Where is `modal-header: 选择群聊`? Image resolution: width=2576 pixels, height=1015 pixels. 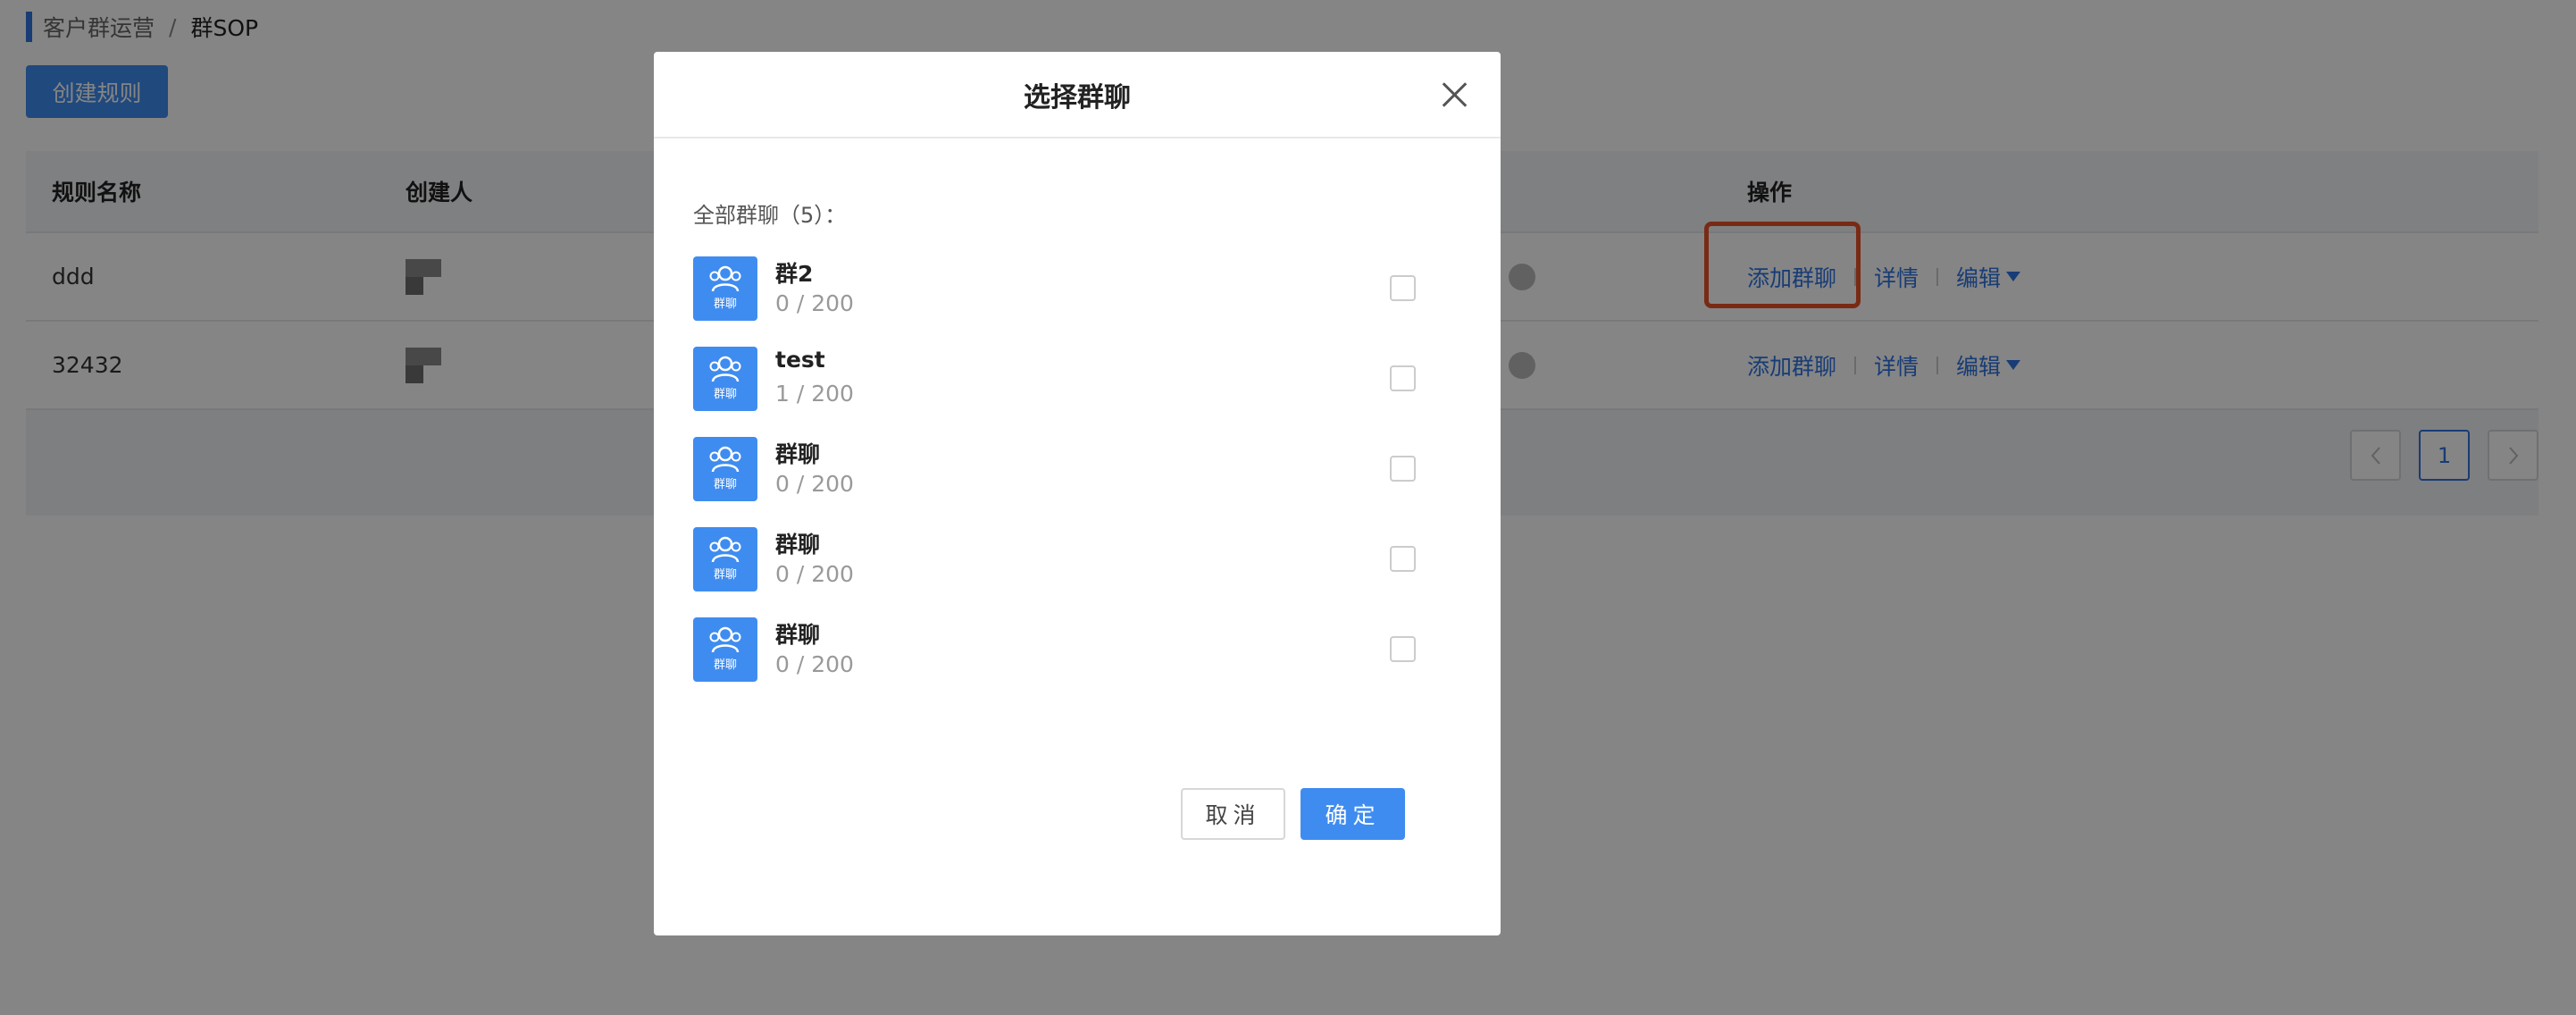
modal-header: 选择群聊 is located at coordinates (1077, 95).